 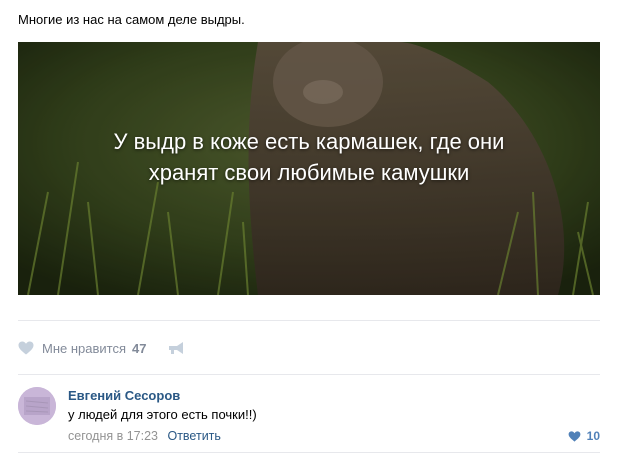 What do you see at coordinates (309, 172) in the screenshot?
I see `caption-line-2: хранят свои любимые камушки` at bounding box center [309, 172].